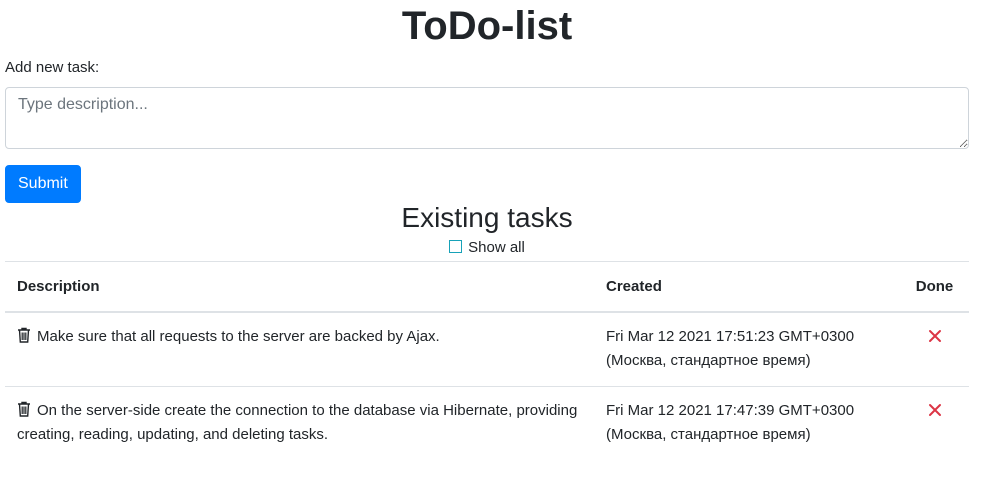  I want to click on column-header-created: Created, so click(747, 287).